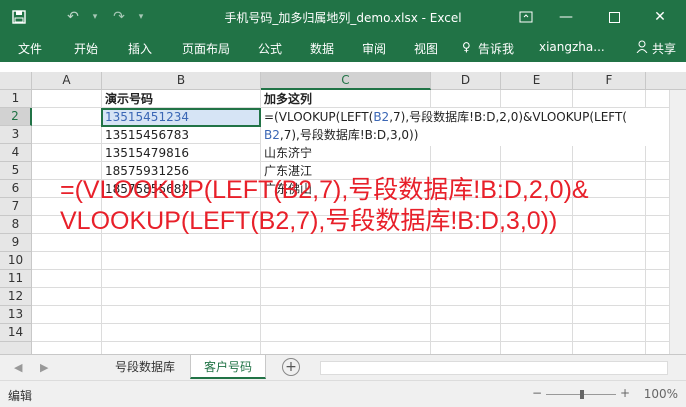 The height and width of the screenshot is (407, 686). I want to click on zoom-level: 100%, so click(661, 394).